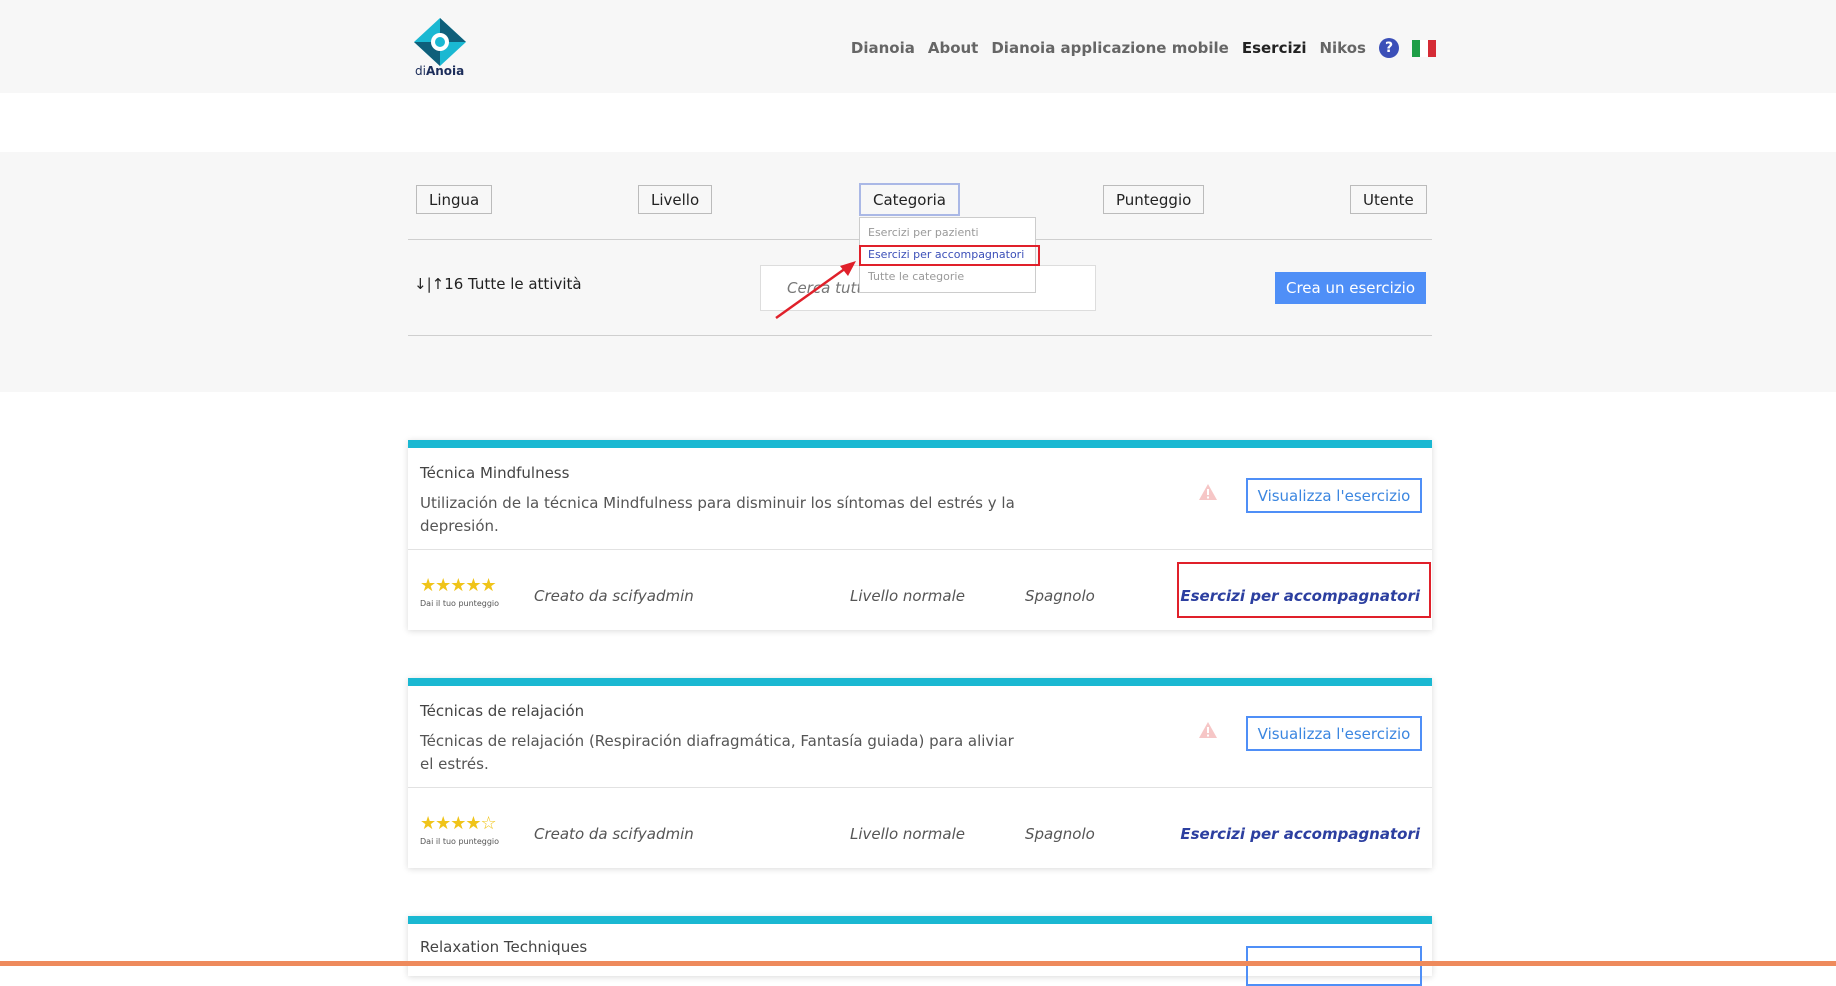  What do you see at coordinates (1109, 48) in the screenshot?
I see `nav-mobile-app: Dianoia applicazione mobile` at bounding box center [1109, 48].